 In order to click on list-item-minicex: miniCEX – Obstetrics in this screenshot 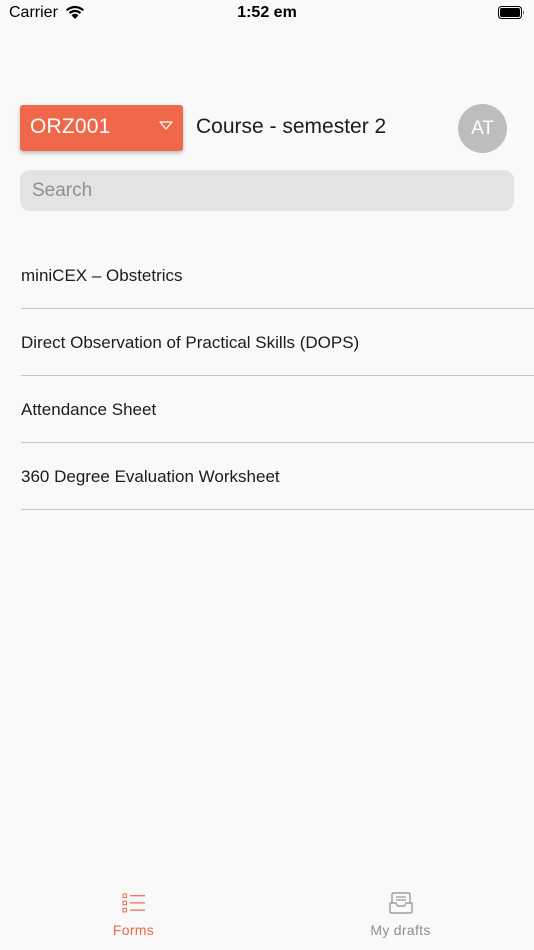, I will do `click(277, 275)`.